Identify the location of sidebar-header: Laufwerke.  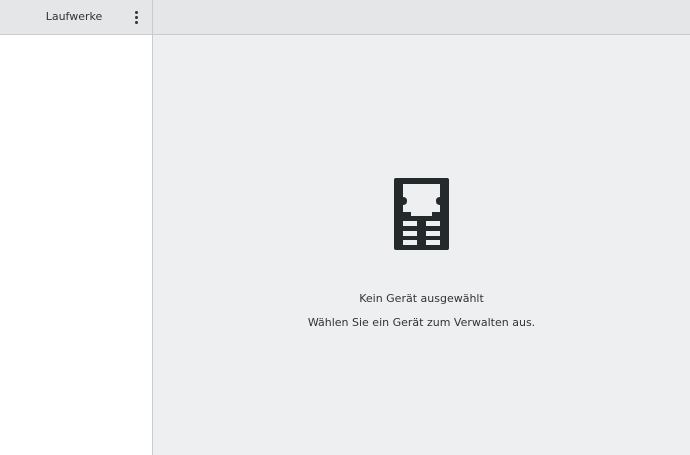
(76, 17).